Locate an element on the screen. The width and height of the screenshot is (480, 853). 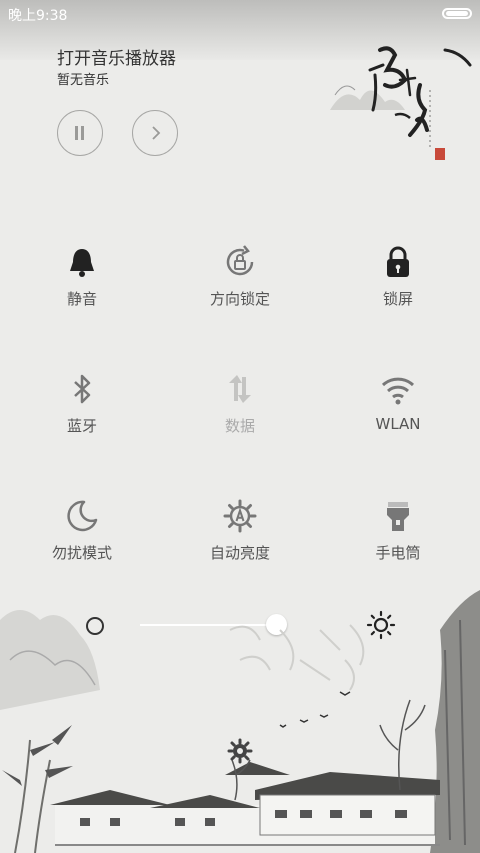
toggle-label: 方向锁定 is located at coordinates (239, 299).